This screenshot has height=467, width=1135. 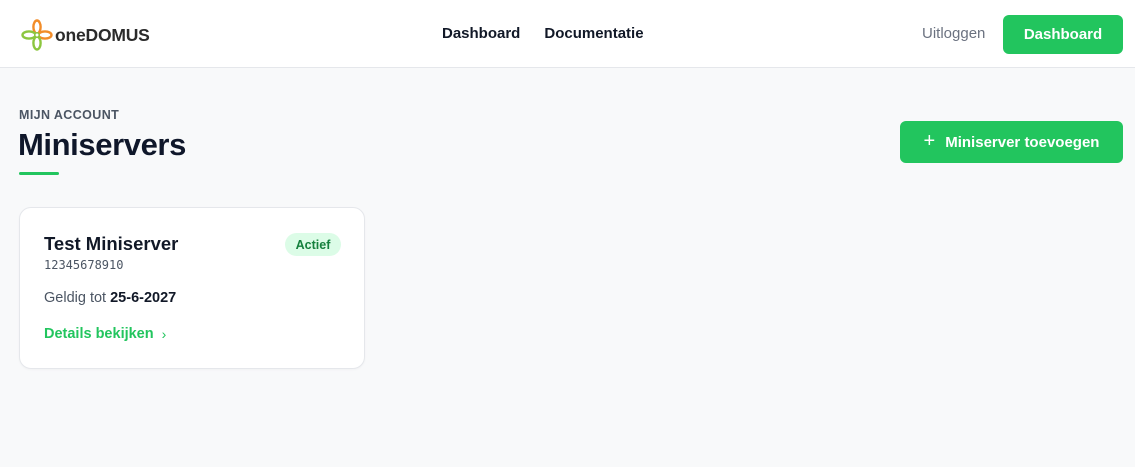 I want to click on chevron-right-icon: ›, so click(x=164, y=334).